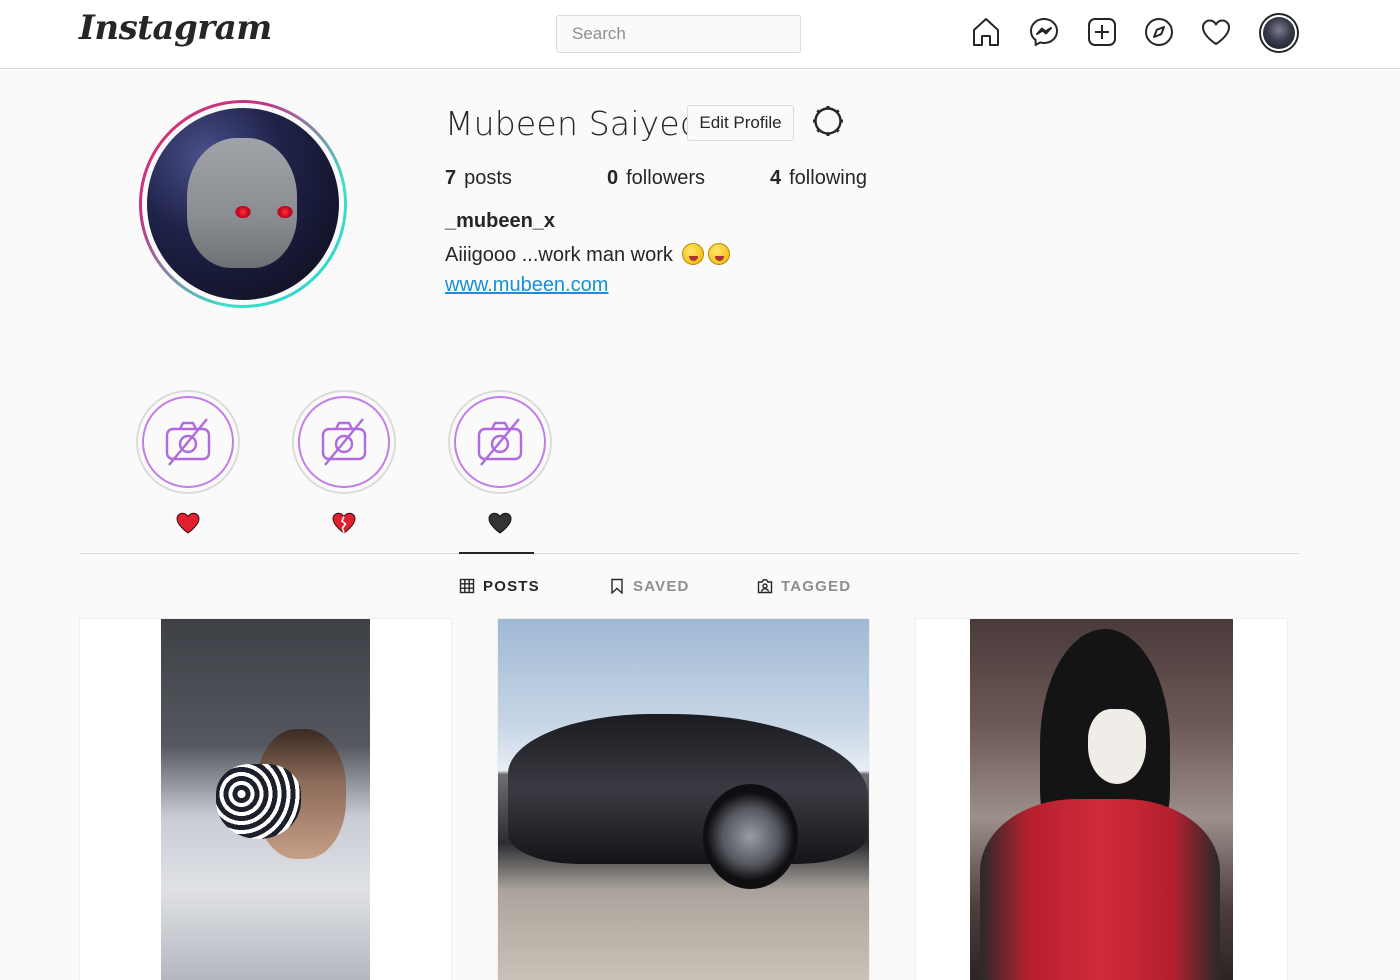  Describe the element at coordinates (526, 285) in the screenshot. I see `profile-website-link: www.mubeen.com` at that location.